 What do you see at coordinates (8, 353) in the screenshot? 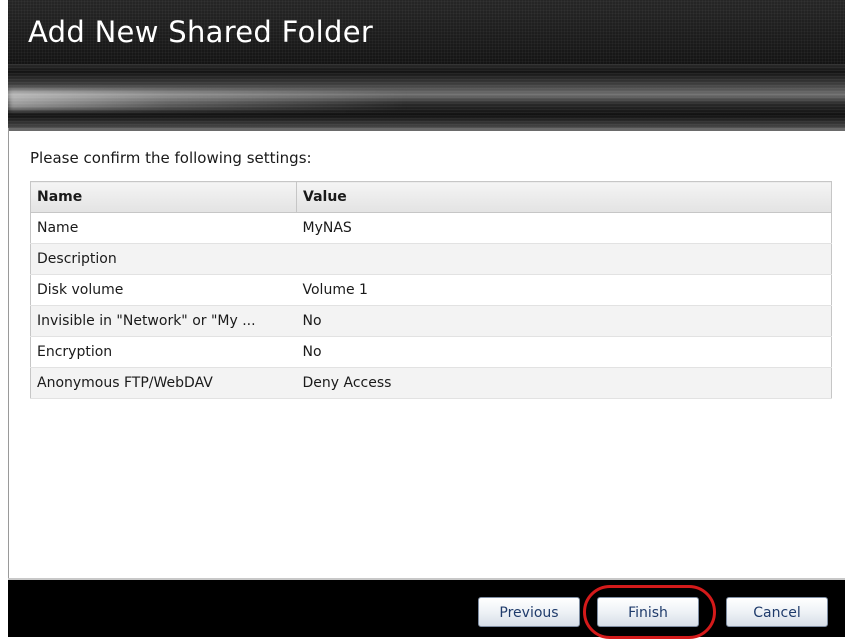
I see `content-left-border` at bounding box center [8, 353].